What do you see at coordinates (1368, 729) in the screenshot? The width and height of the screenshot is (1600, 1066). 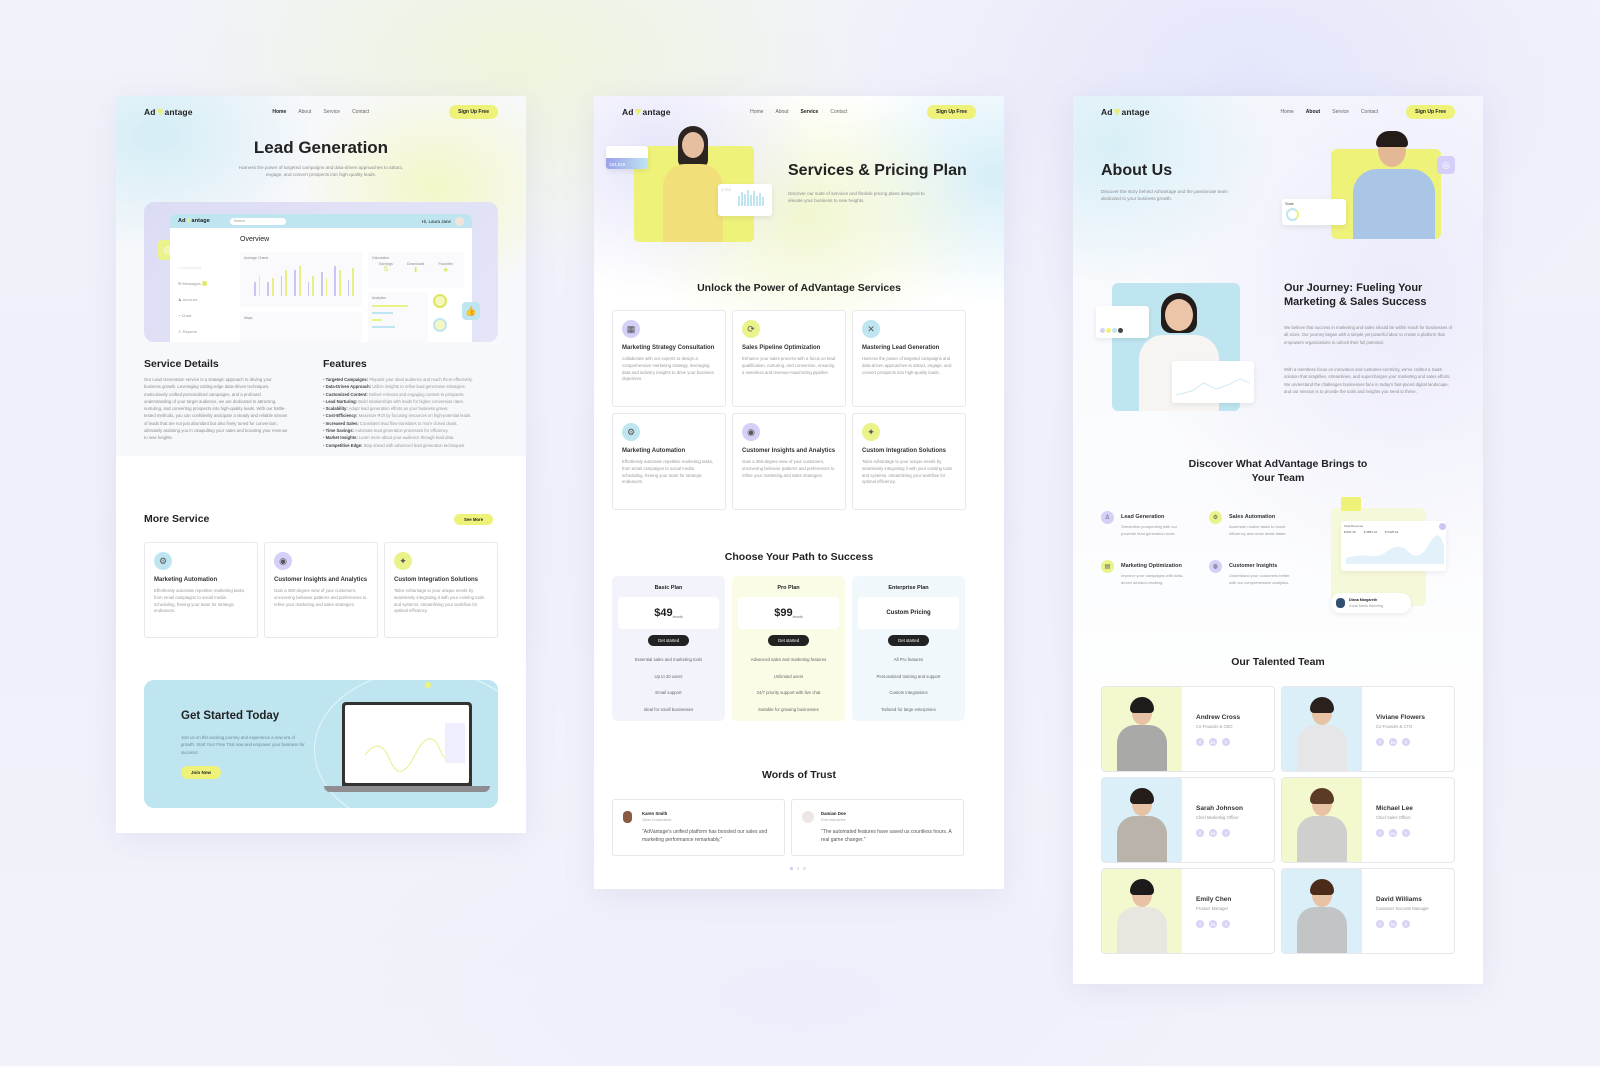 I see `team-member-card: Viviane Flowers Co-Founder & CTO f in t` at bounding box center [1368, 729].